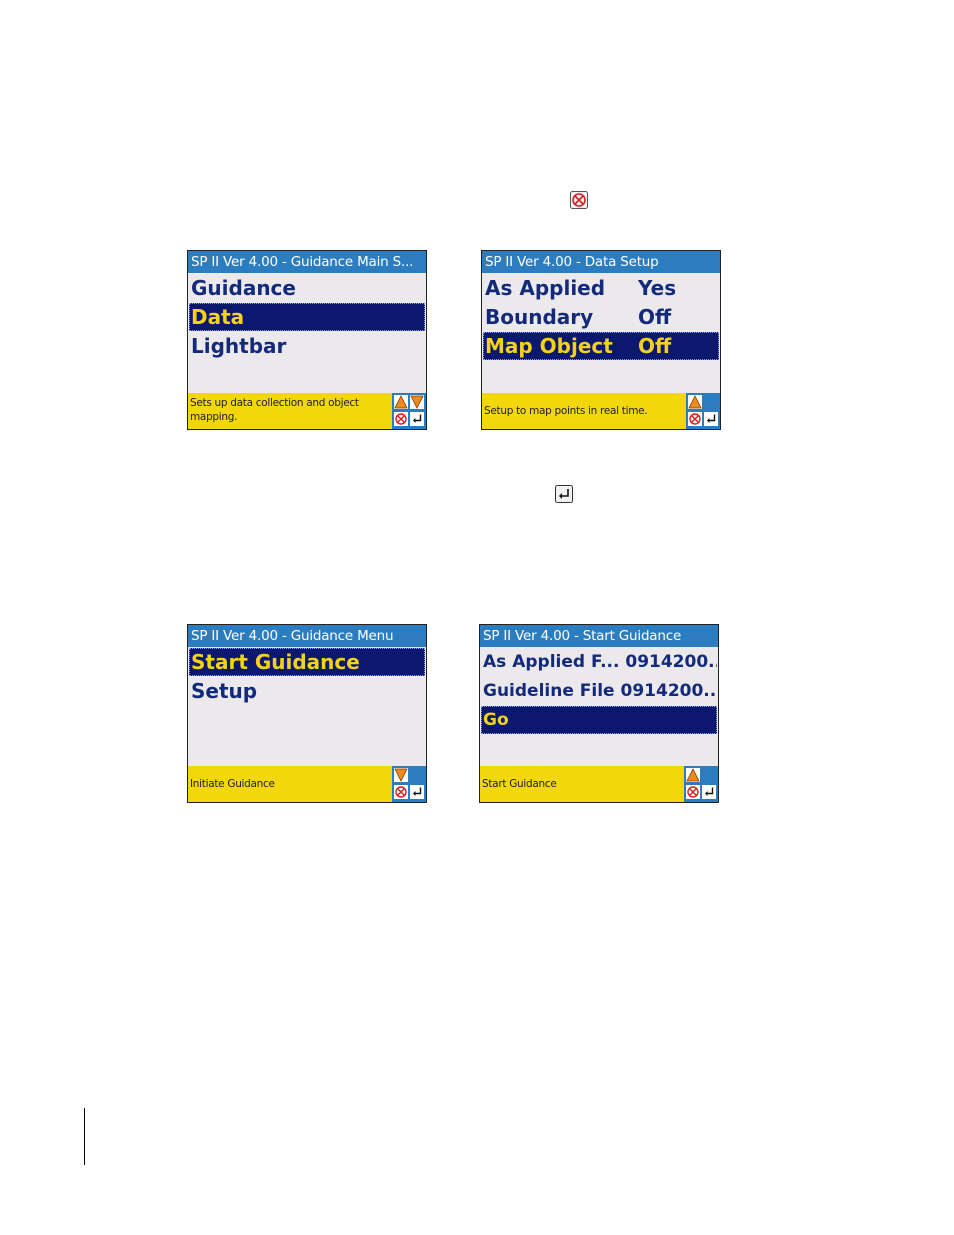 Image resolution: width=954 pixels, height=1235 pixels. I want to click on menu-item-label: Lightbar, so click(239, 346).